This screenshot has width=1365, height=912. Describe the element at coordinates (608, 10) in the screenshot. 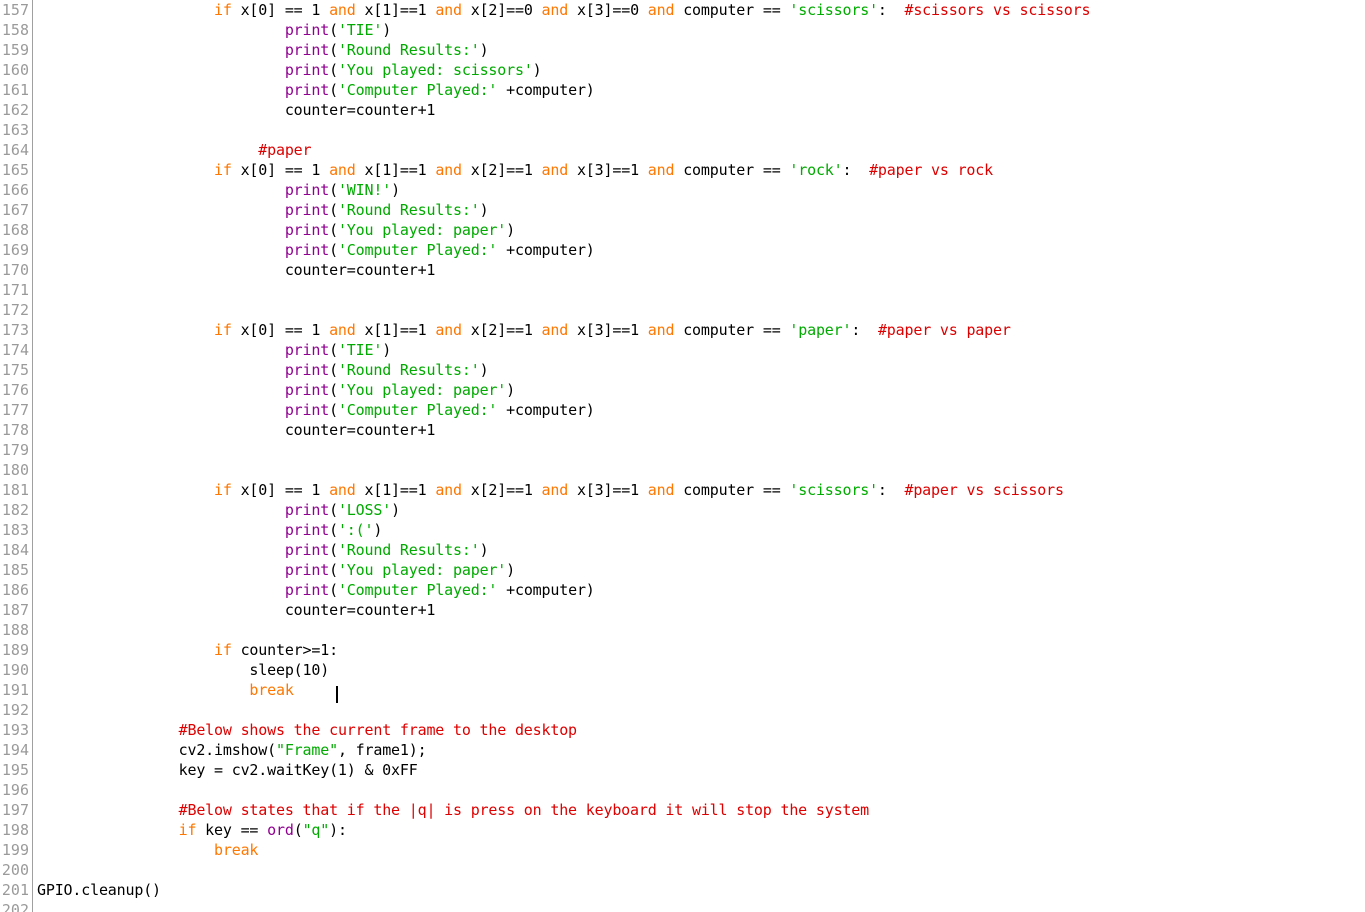

I see `code-token-pl: x[3]==0` at that location.